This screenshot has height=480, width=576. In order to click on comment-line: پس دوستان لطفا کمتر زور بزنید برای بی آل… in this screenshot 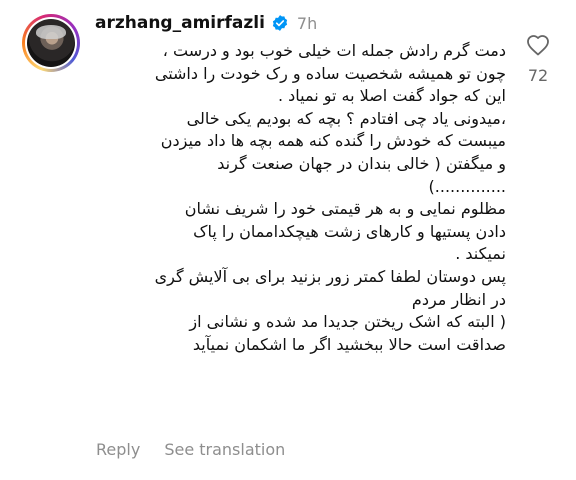, I will do `click(330, 276)`.